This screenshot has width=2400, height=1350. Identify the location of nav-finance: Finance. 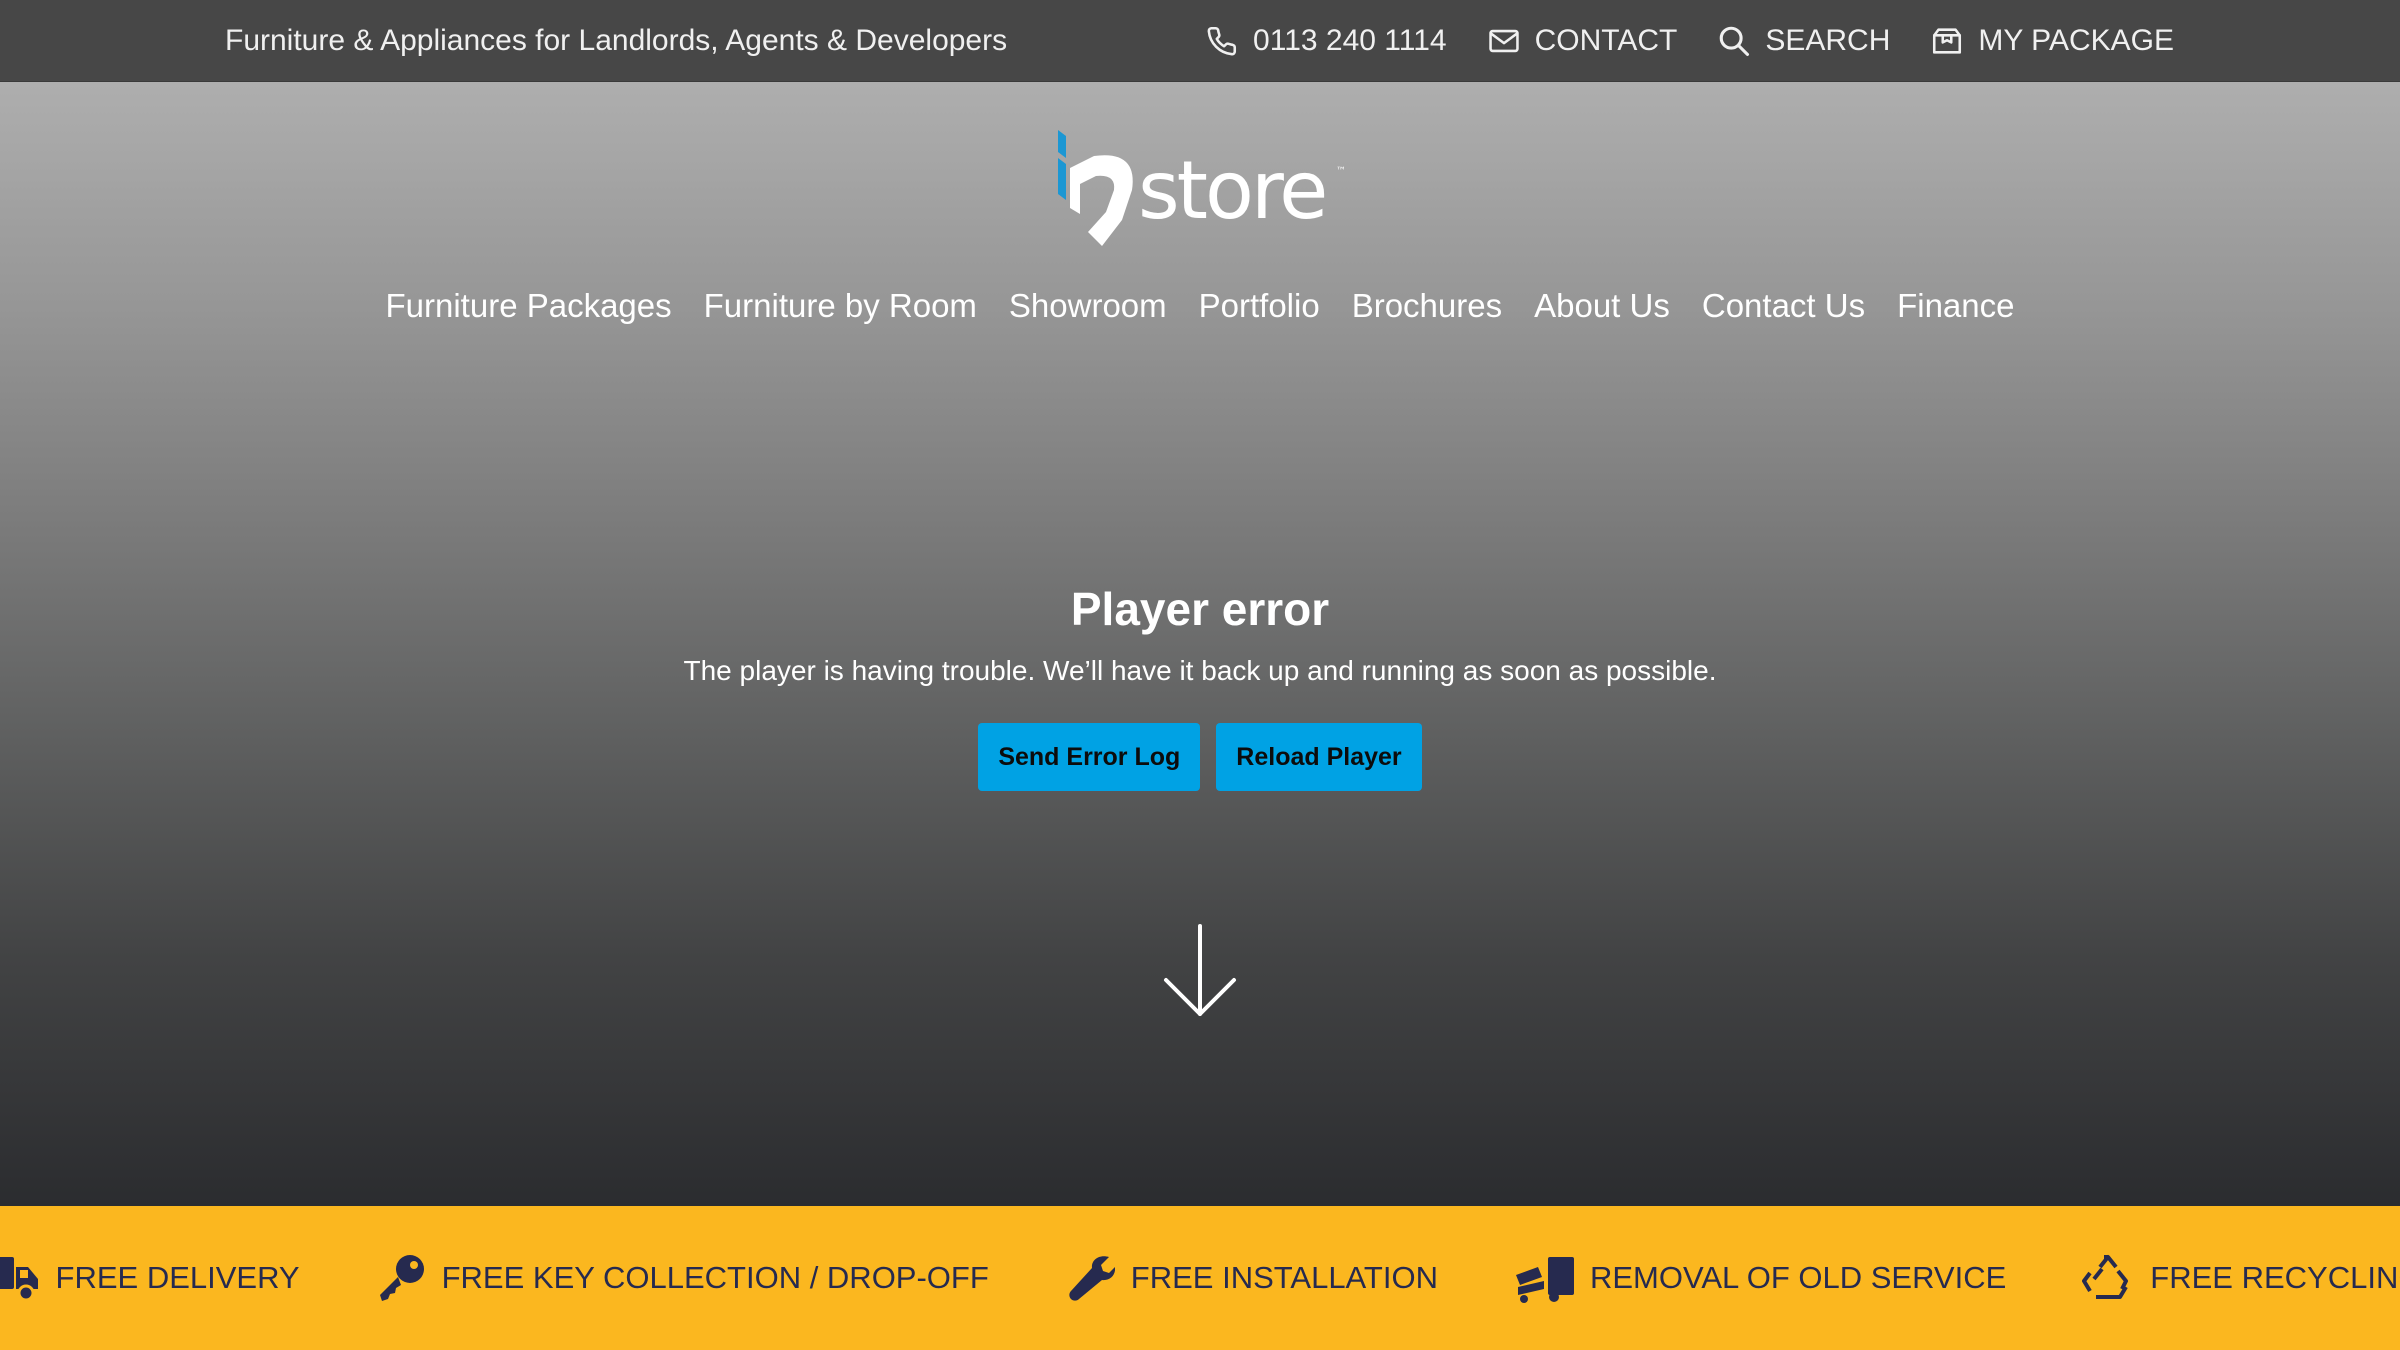
(1955, 306).